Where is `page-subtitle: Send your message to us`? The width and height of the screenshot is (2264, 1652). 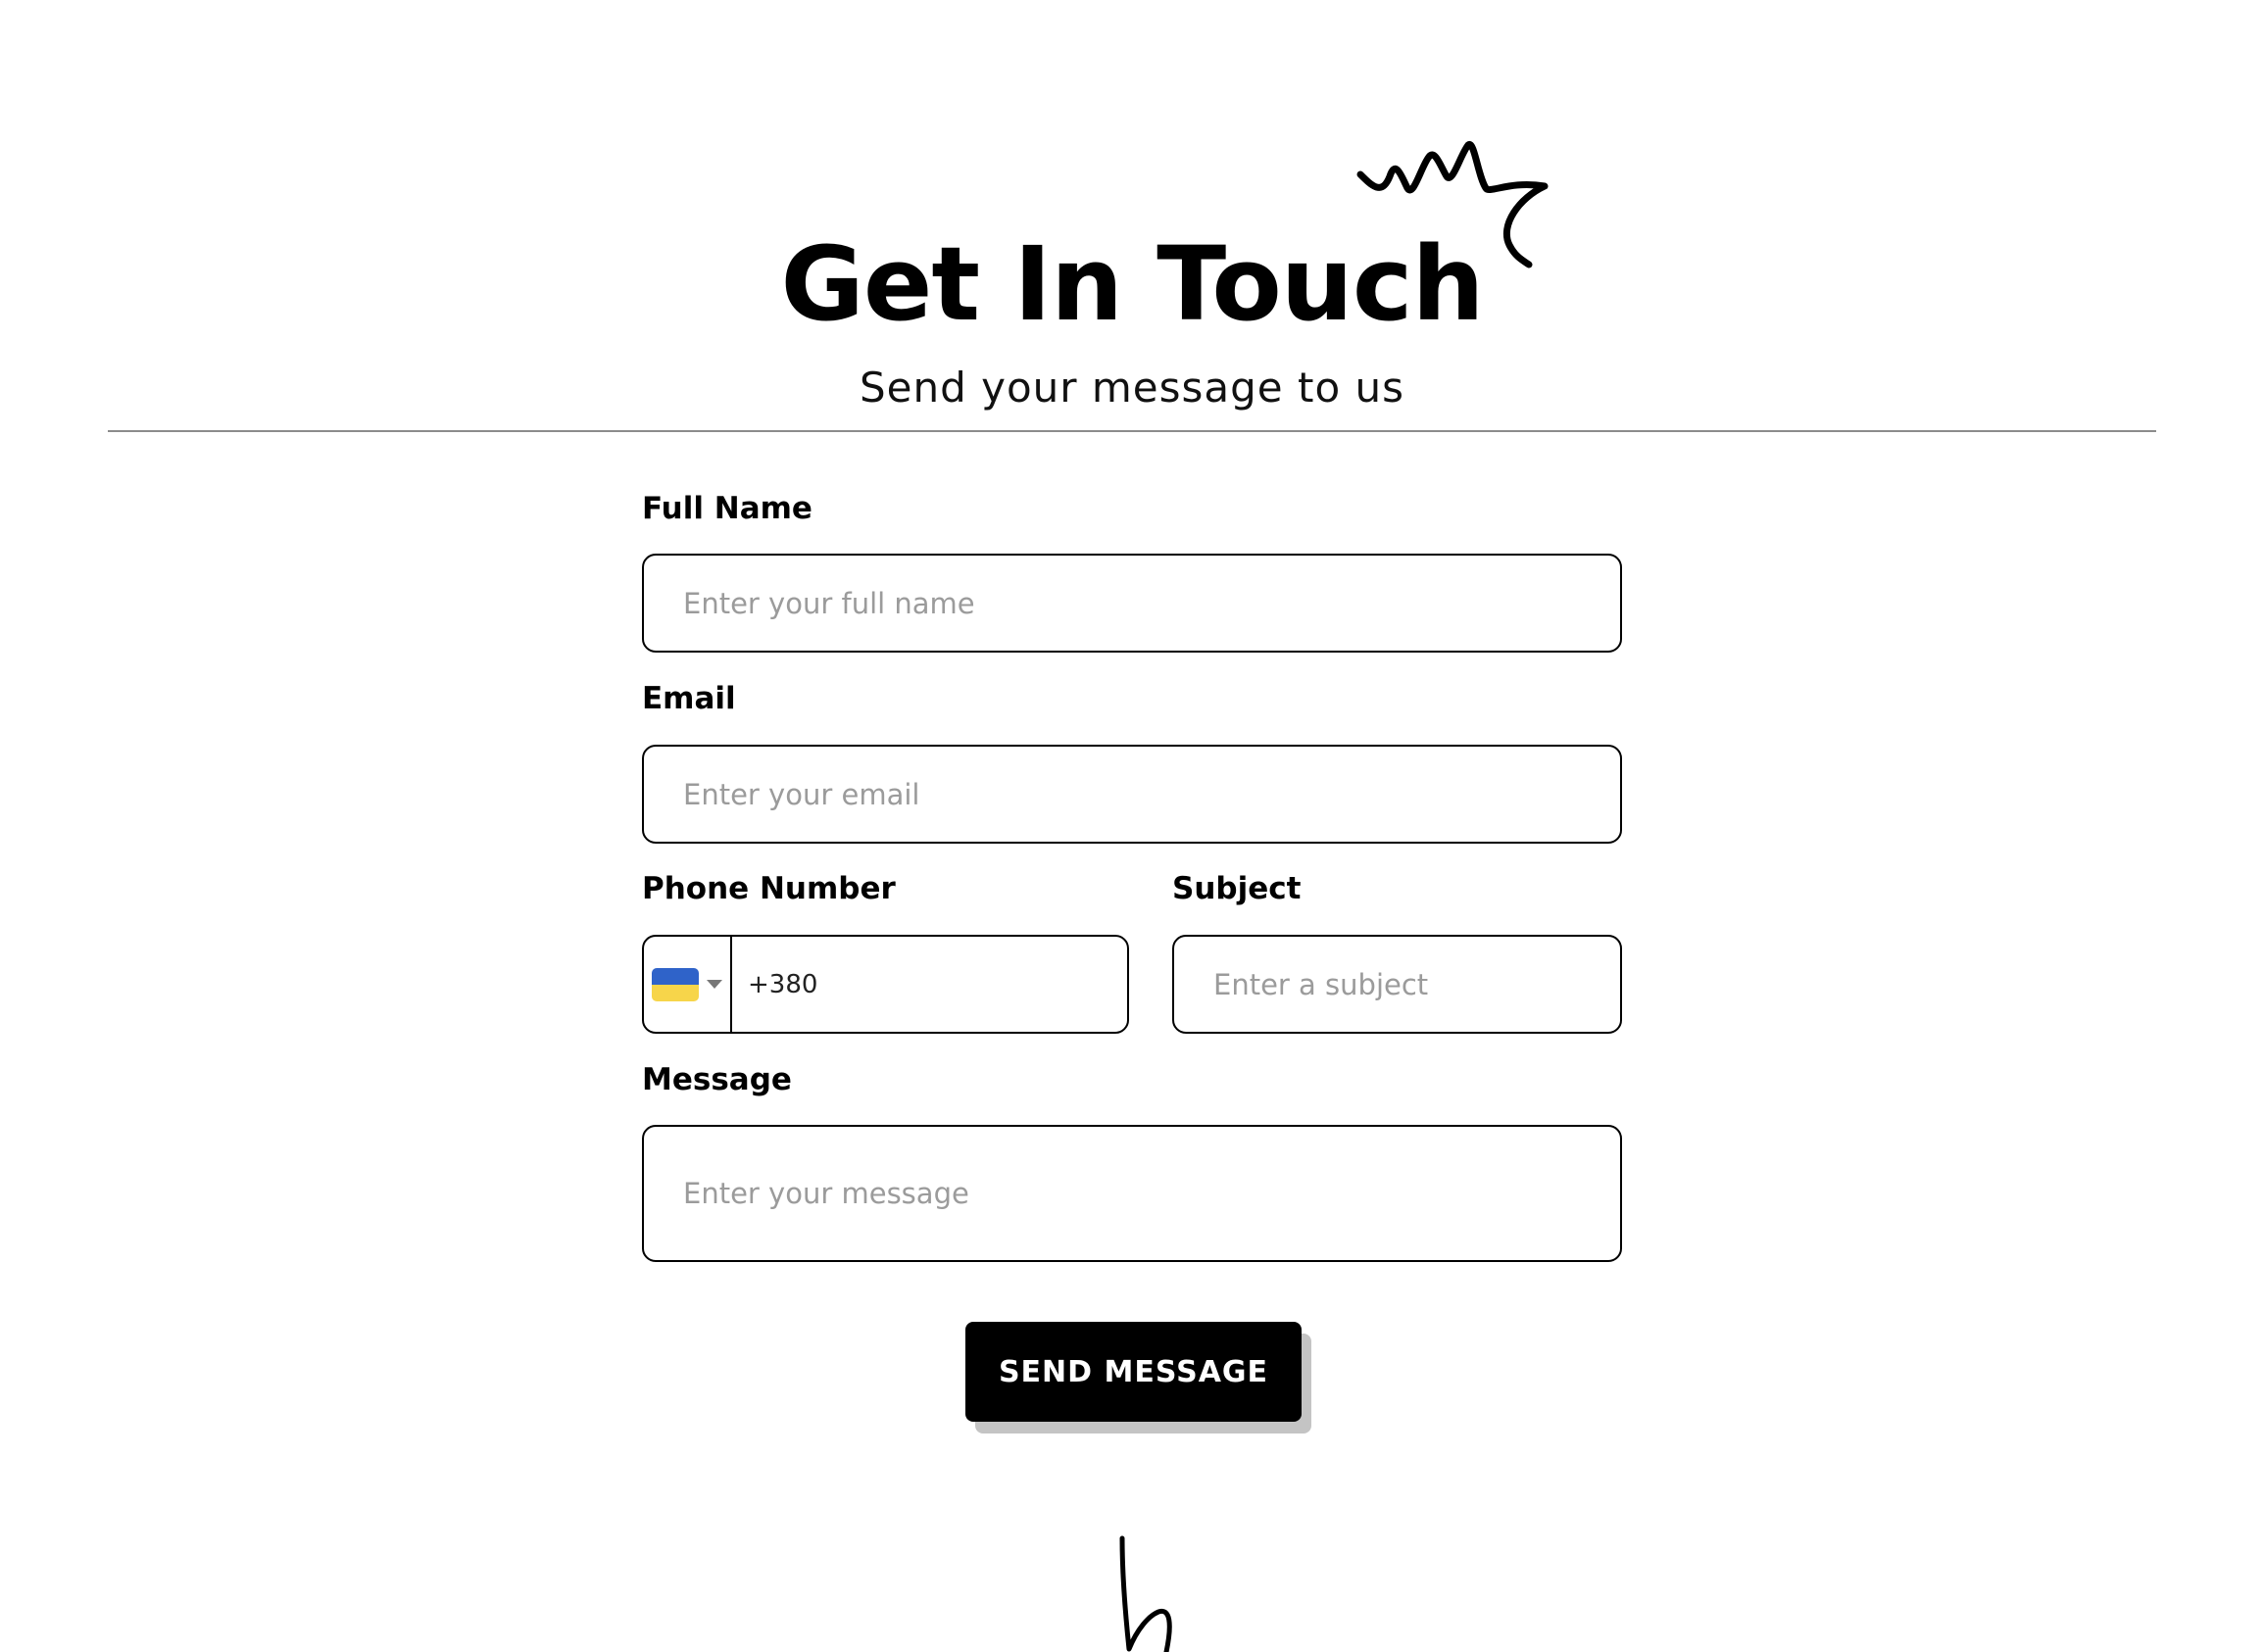
page-subtitle: Send your message to us is located at coordinates (1132, 388).